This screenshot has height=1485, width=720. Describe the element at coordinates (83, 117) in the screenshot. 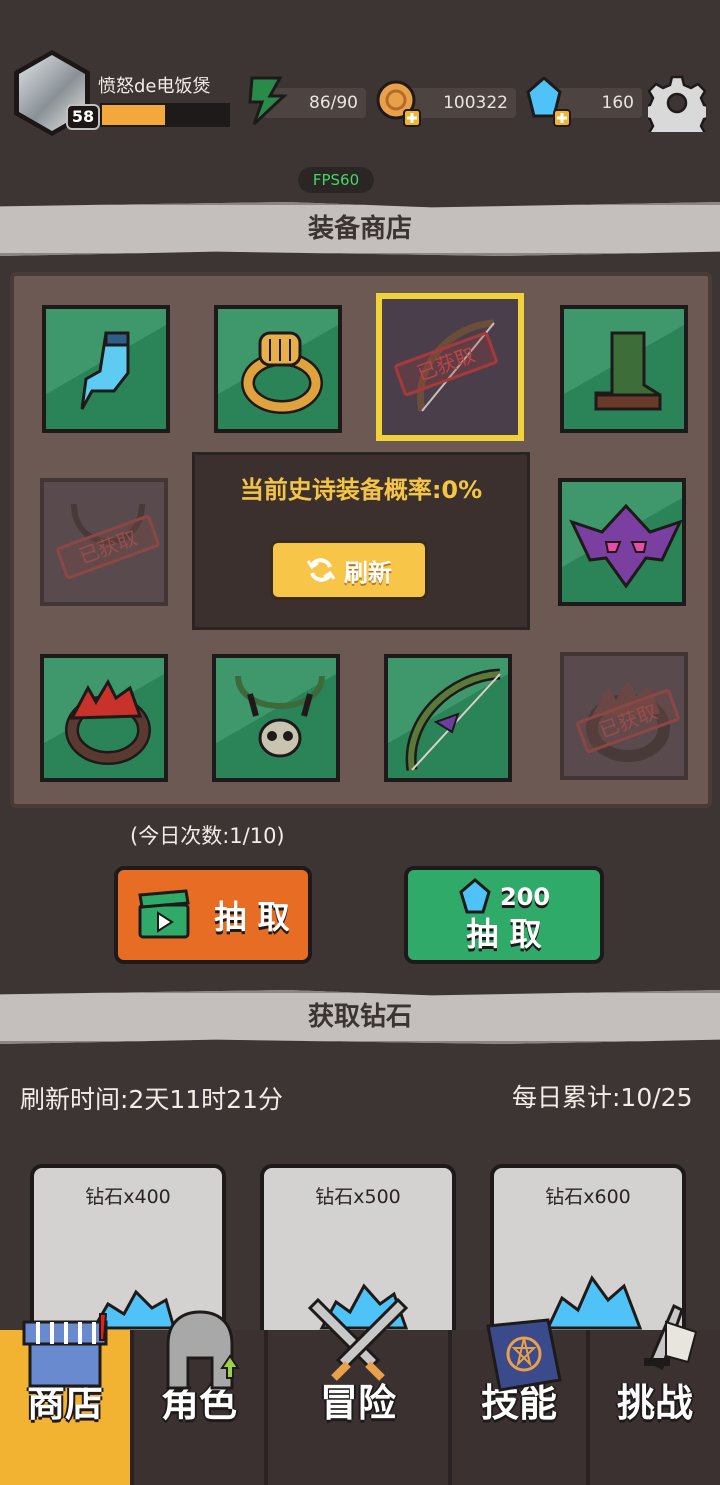

I see `player-level-badge: 58` at that location.